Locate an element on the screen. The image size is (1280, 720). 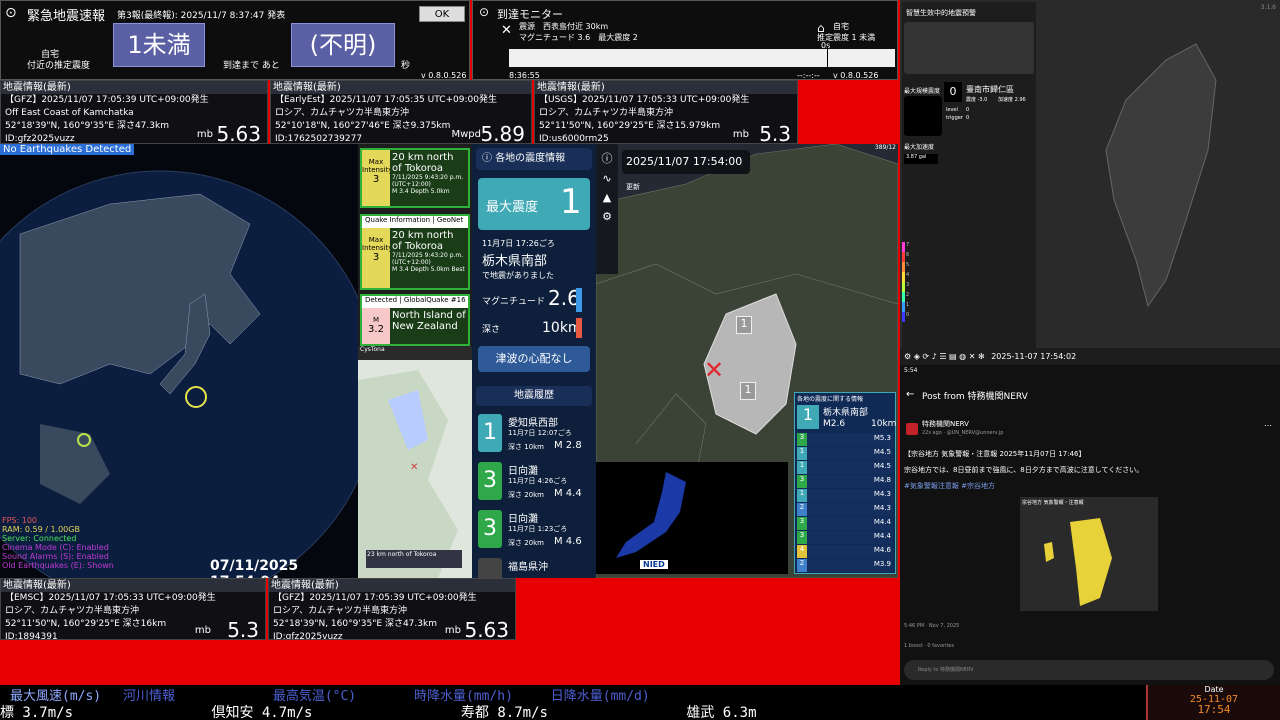
post-image-map is located at coordinates (1078, 562).